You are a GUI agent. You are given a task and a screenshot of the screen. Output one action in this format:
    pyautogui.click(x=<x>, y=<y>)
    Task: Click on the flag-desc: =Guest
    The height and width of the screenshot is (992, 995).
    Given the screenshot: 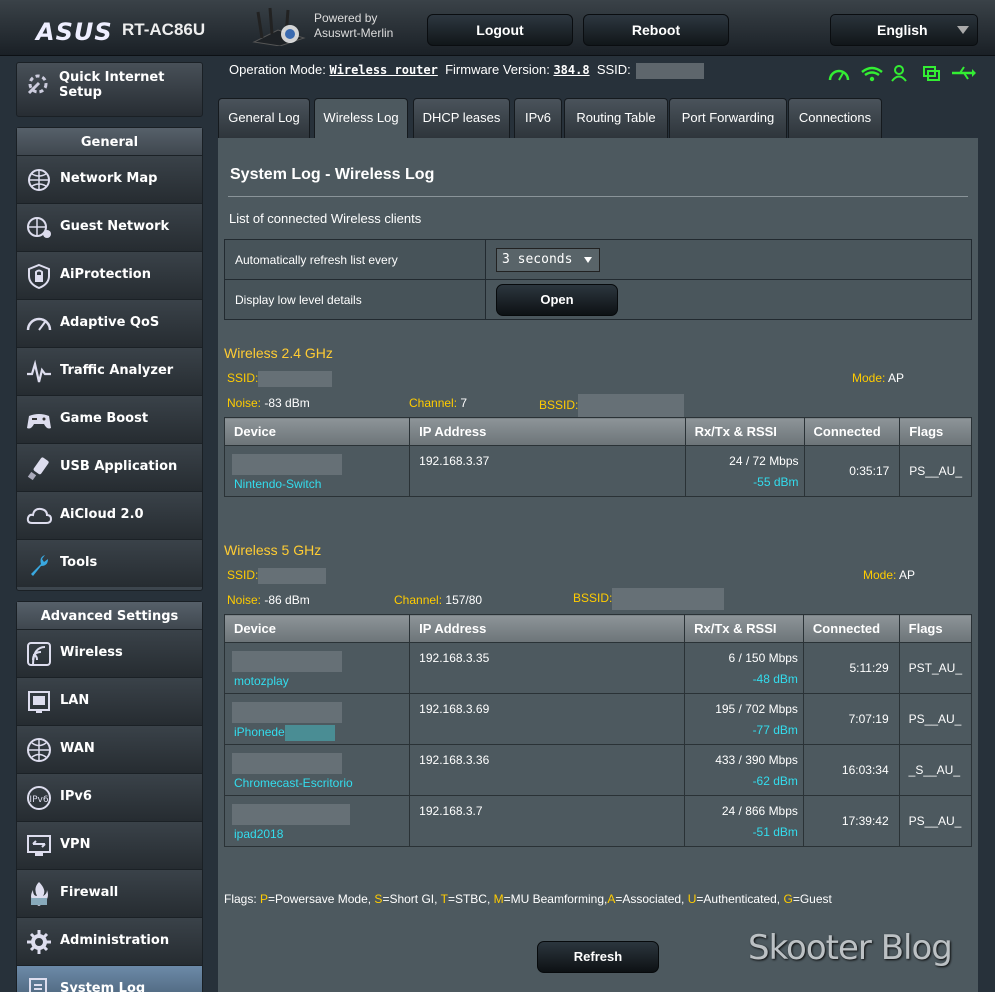 What is the action you would take?
    pyautogui.click(x=812, y=899)
    